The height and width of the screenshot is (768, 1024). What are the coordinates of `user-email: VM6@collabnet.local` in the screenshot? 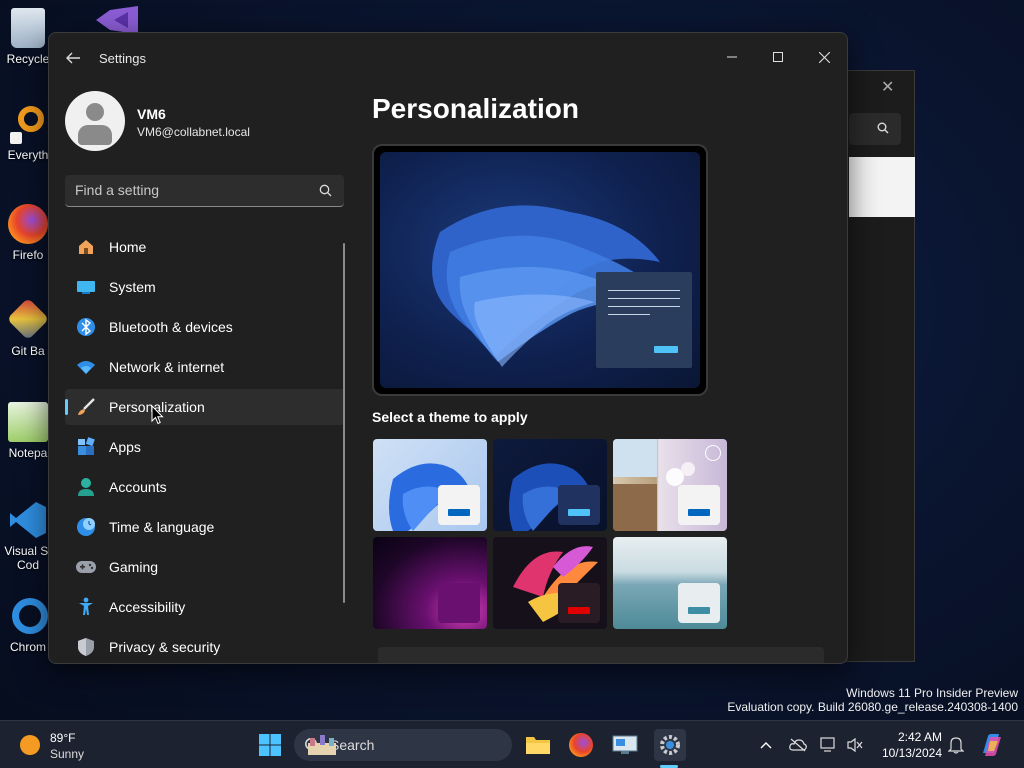 It's located at (193, 132).